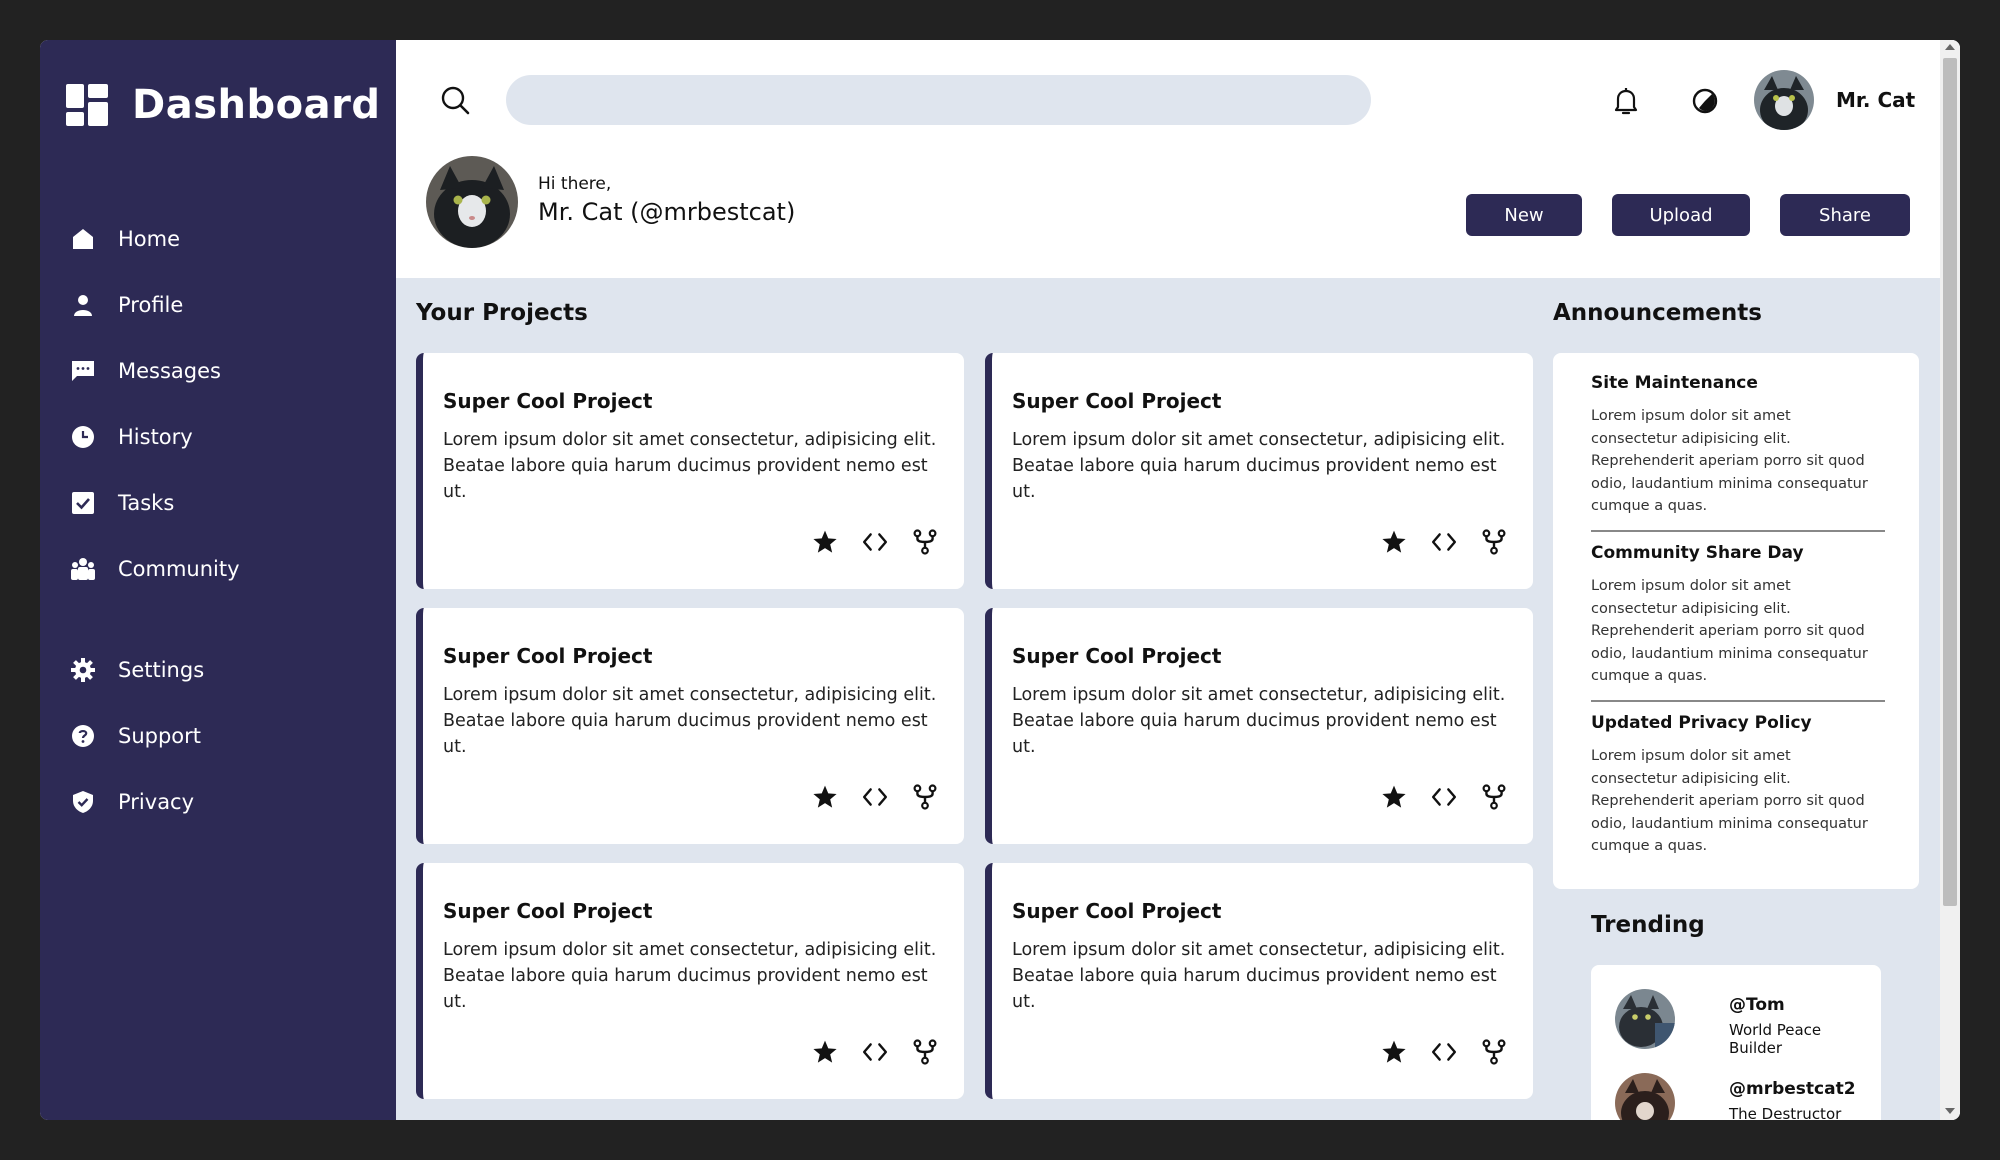 The image size is (2000, 1160). What do you see at coordinates (1950, 47) in the screenshot?
I see `scroll-up-icon` at bounding box center [1950, 47].